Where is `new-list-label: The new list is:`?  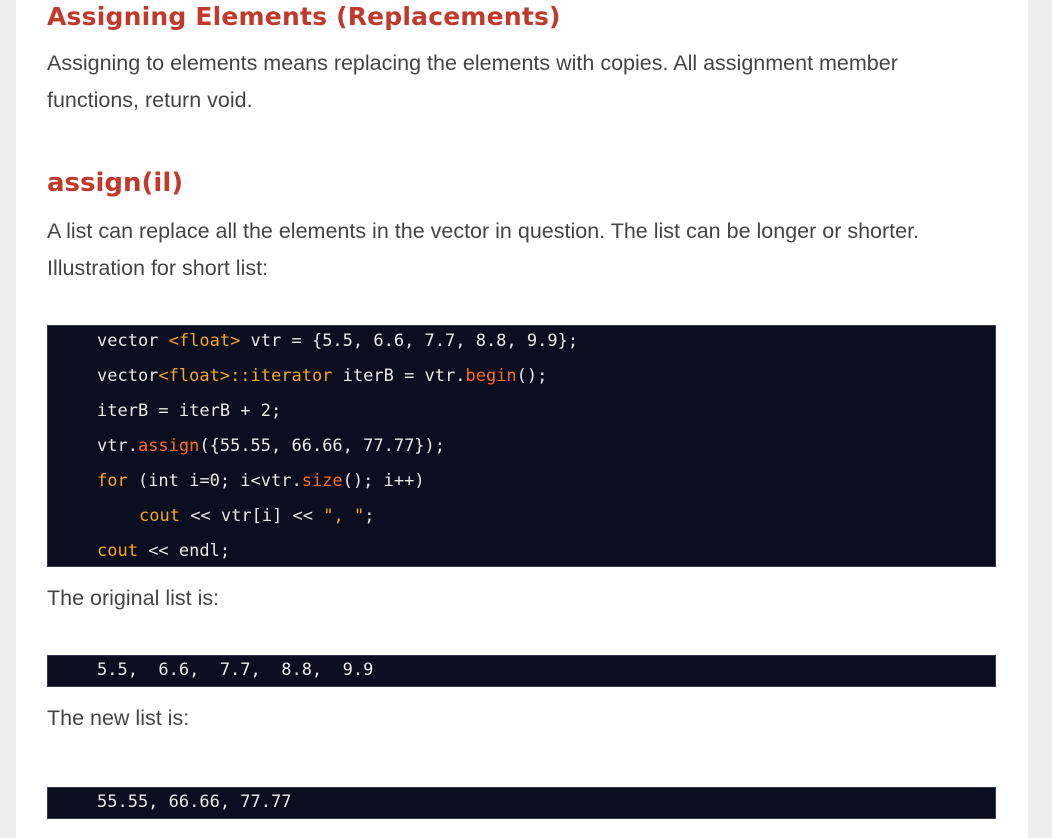 new-list-label: The new list is: is located at coordinates (118, 718).